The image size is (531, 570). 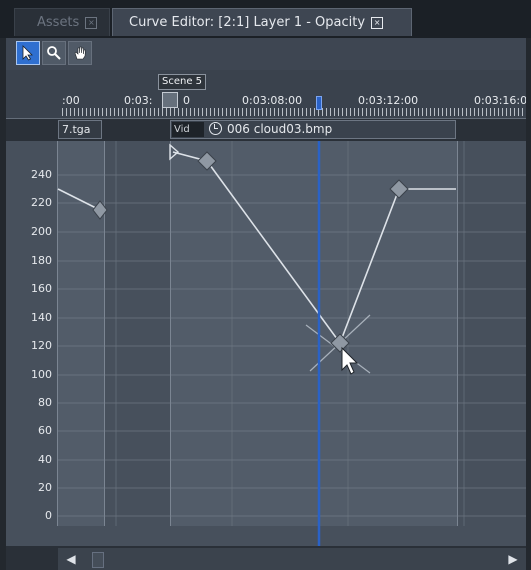 I want to click on hand-tool-button, so click(x=80, y=53).